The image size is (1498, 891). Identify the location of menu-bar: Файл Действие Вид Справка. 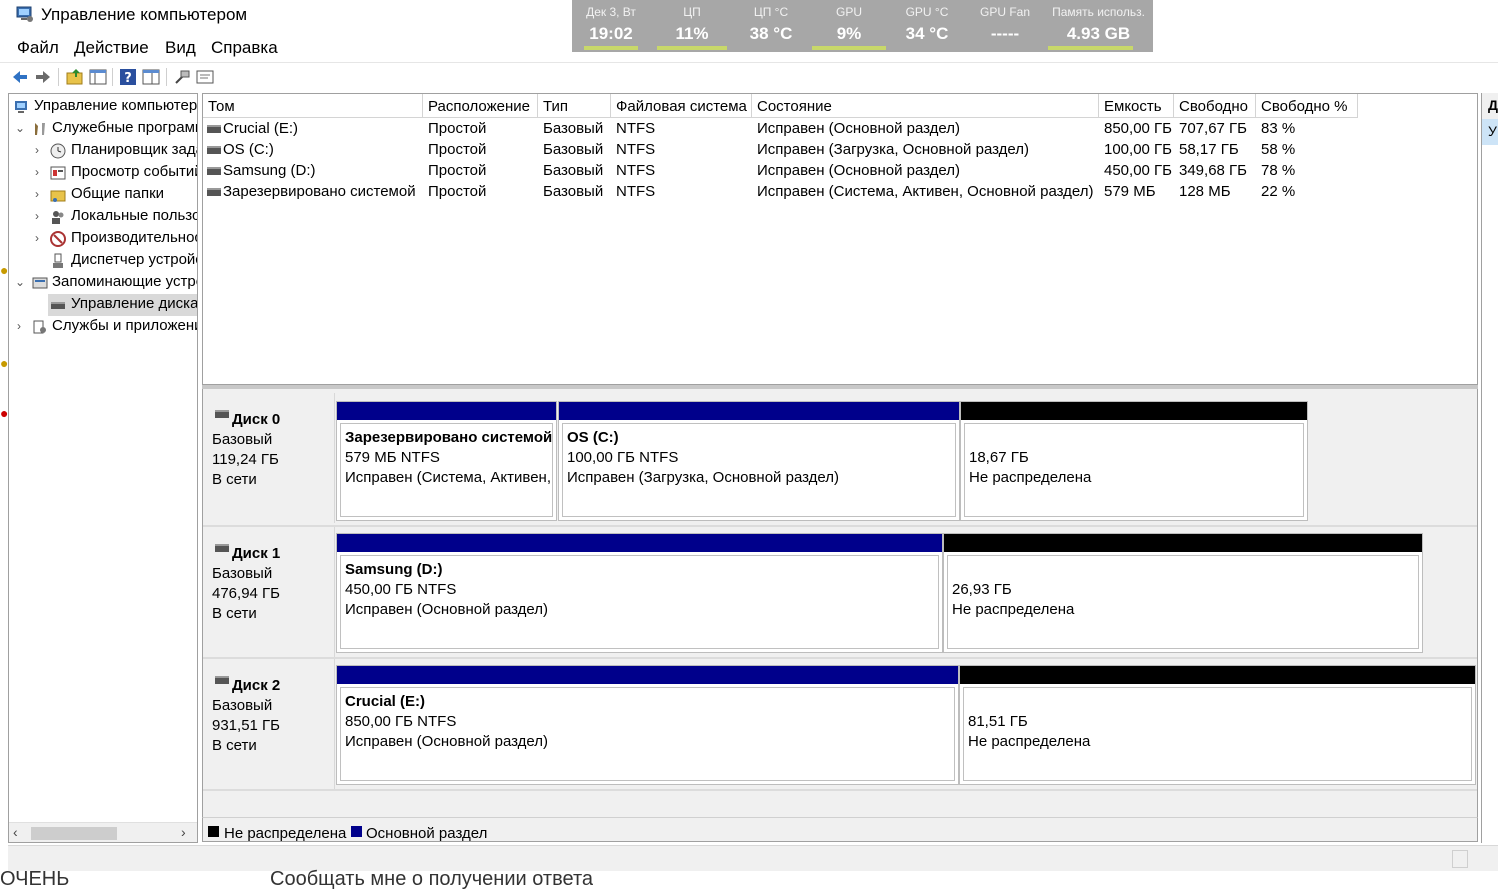
(749, 48).